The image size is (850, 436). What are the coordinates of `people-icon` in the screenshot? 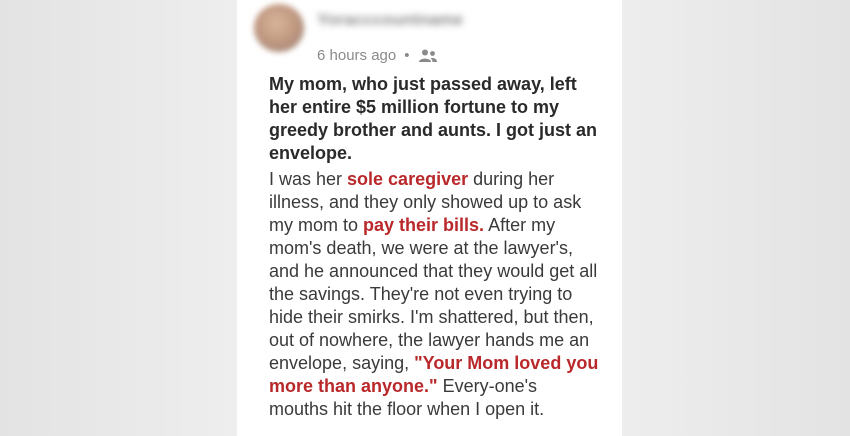 It's located at (428, 56).